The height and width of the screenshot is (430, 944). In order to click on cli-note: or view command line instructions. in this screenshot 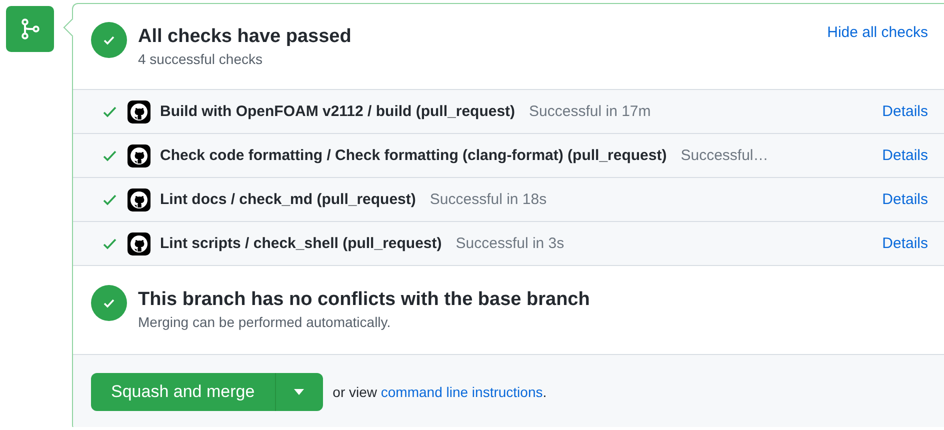, I will do `click(439, 392)`.